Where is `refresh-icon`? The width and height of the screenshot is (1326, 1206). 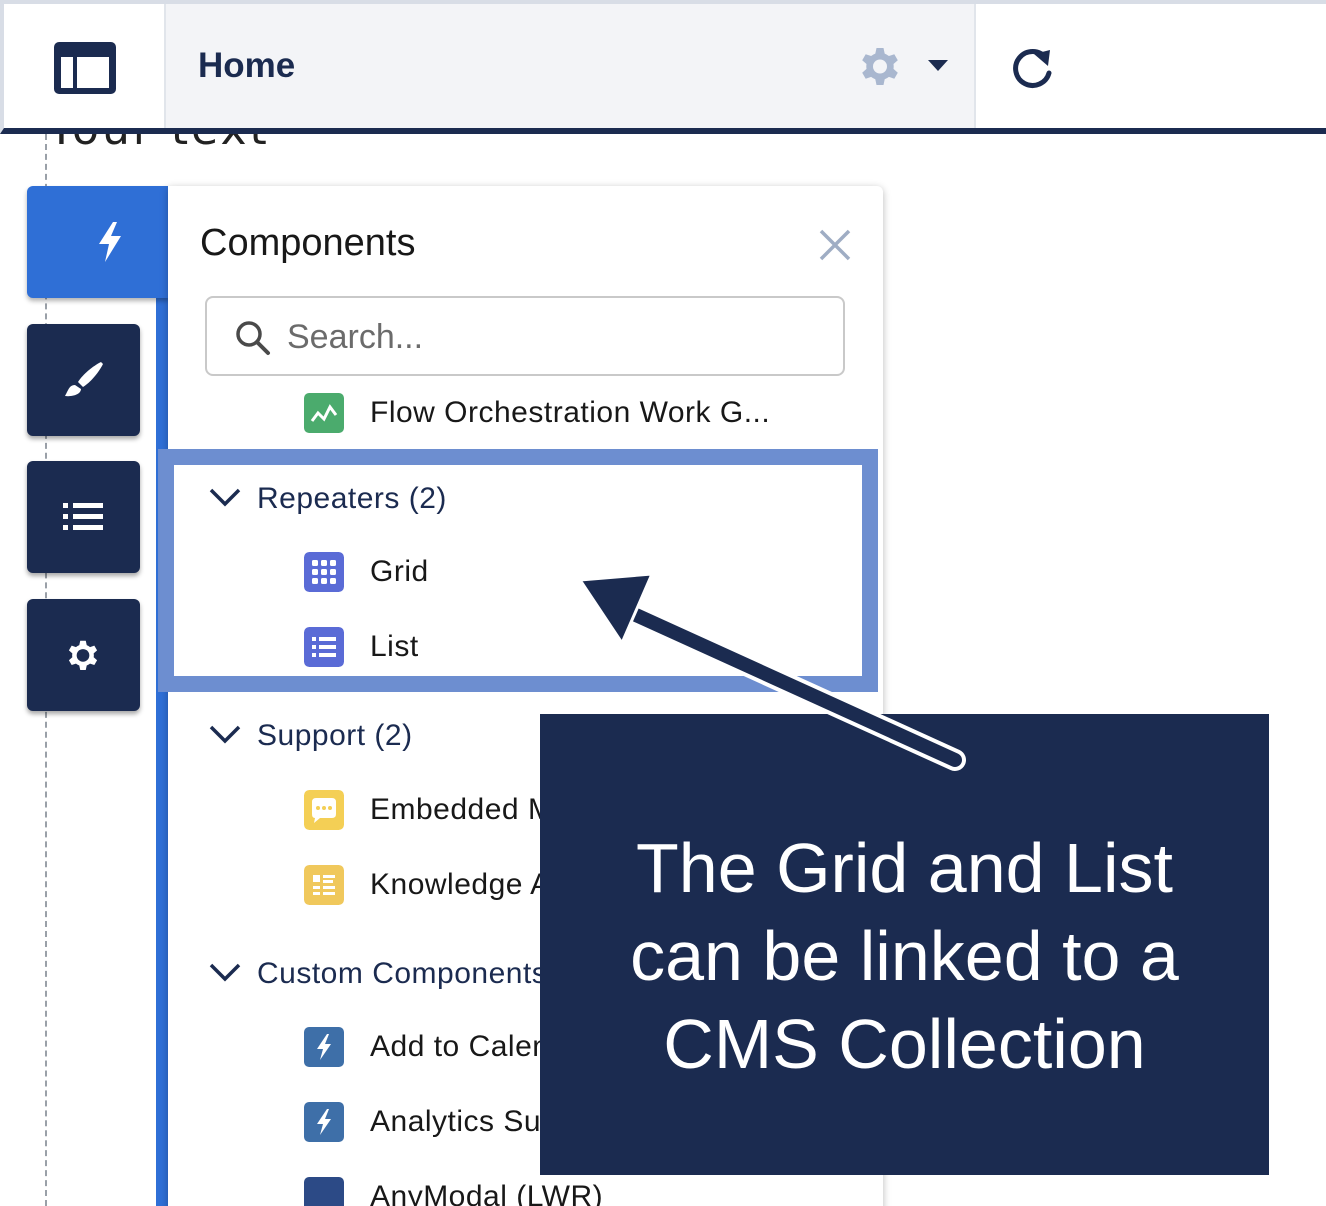
refresh-icon is located at coordinates (1033, 69).